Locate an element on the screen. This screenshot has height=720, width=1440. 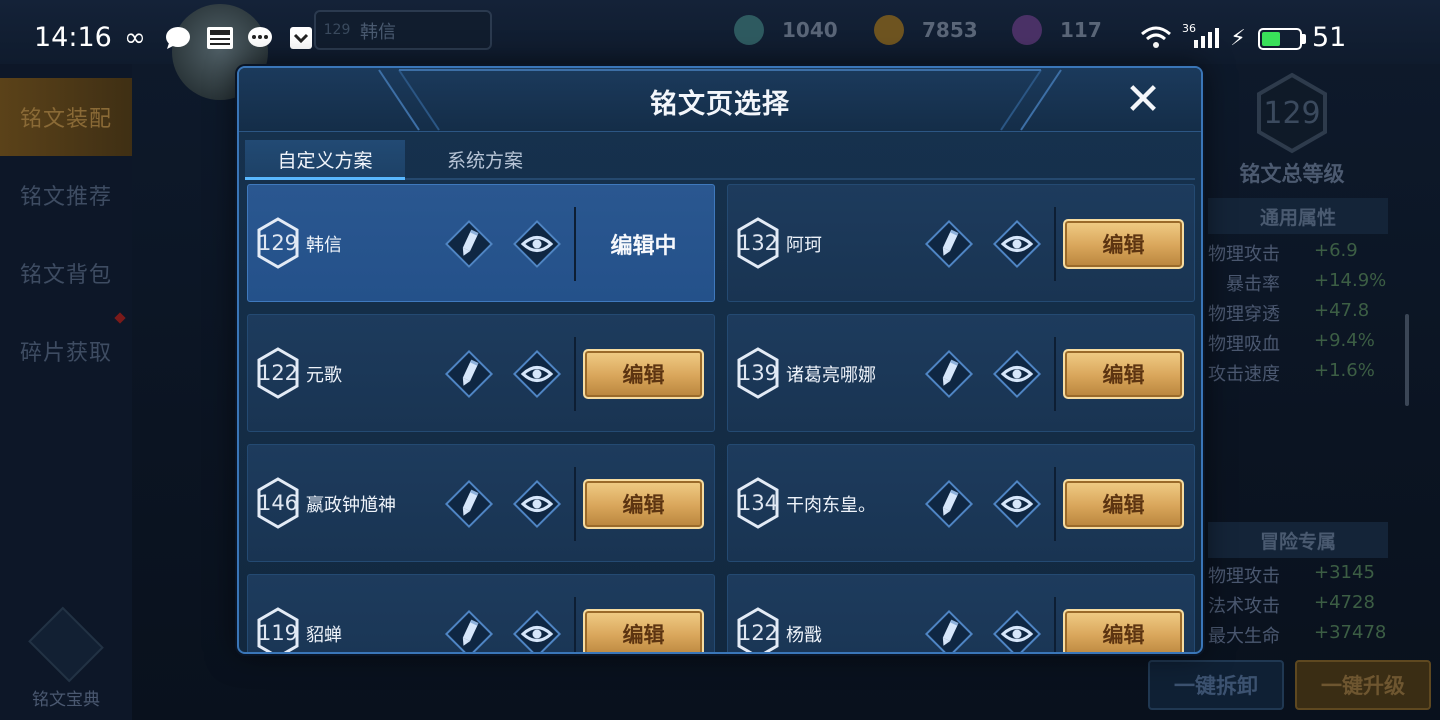
status-time: 14:16 is located at coordinates (73, 37).